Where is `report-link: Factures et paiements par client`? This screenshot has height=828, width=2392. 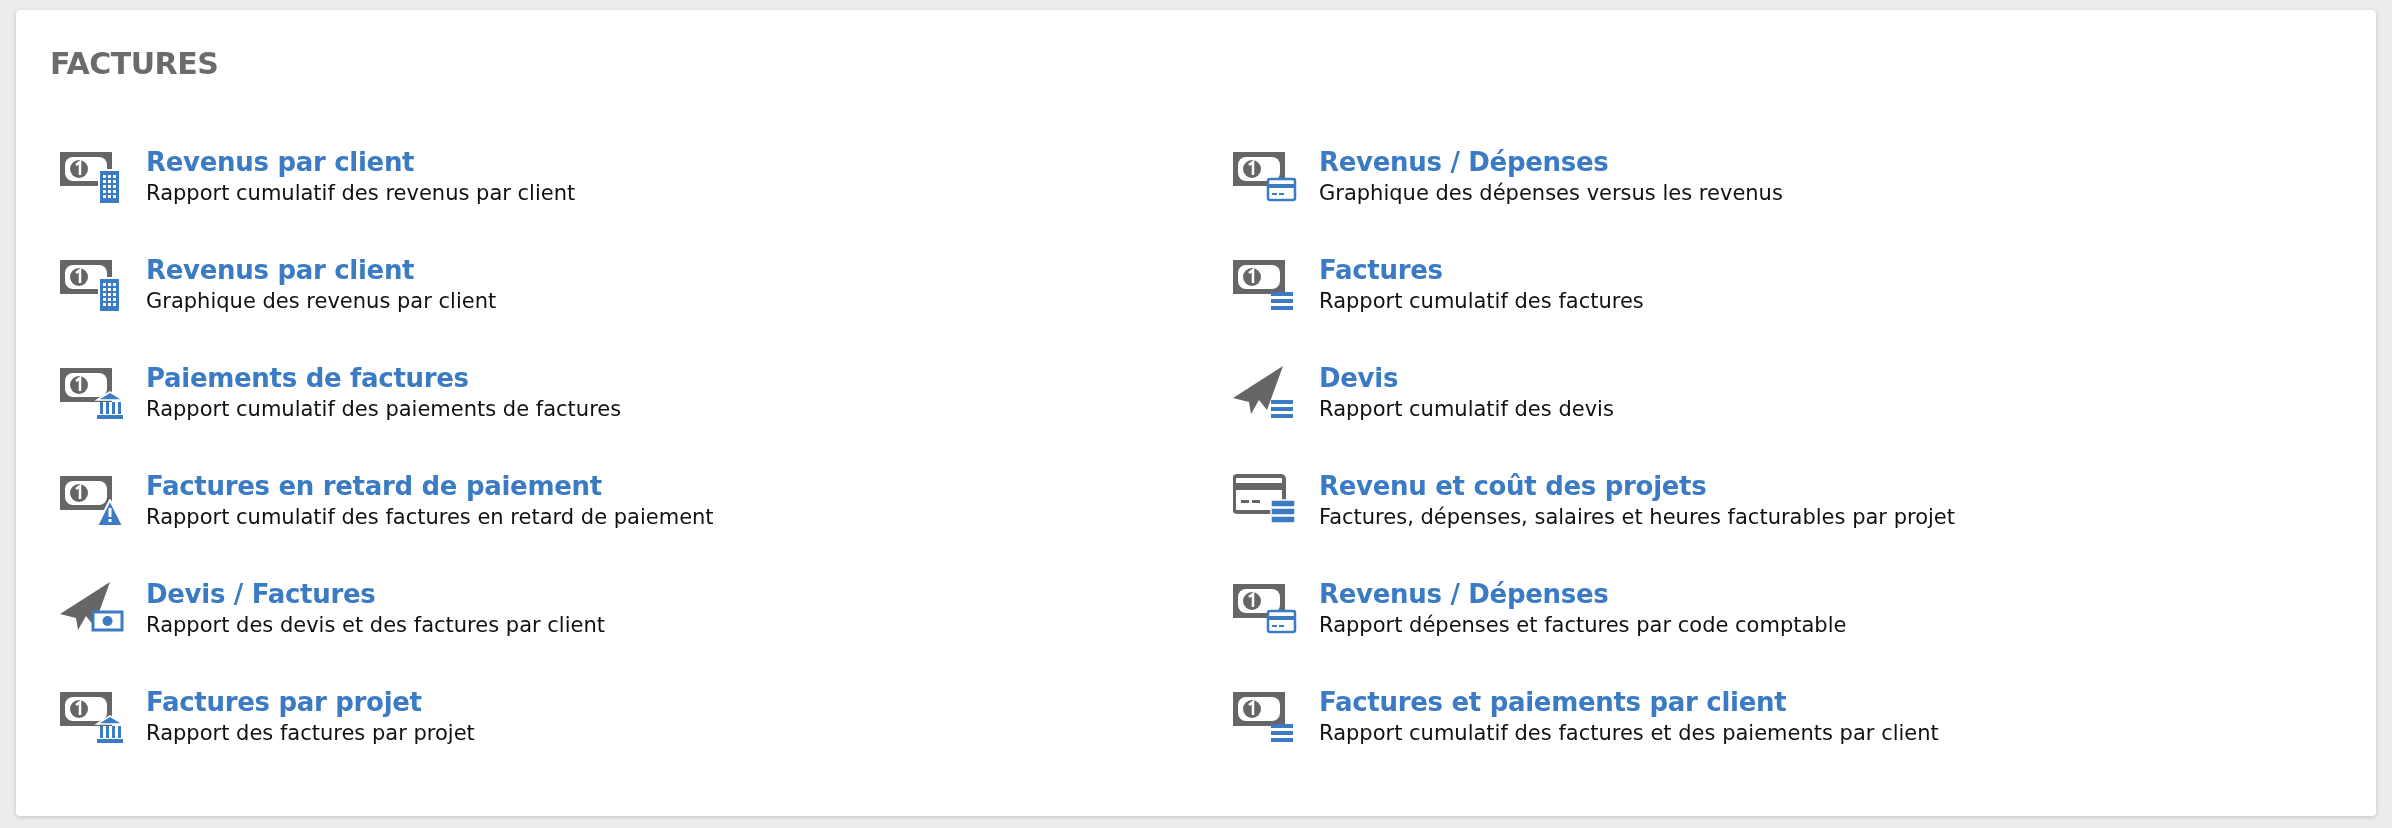 report-link: Factures et paiements par client is located at coordinates (1553, 702).